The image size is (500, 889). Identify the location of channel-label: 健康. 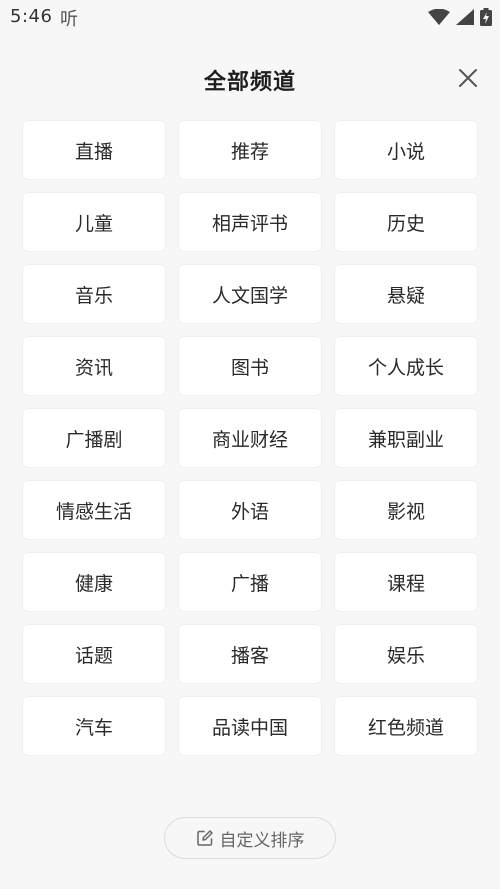
(93, 583).